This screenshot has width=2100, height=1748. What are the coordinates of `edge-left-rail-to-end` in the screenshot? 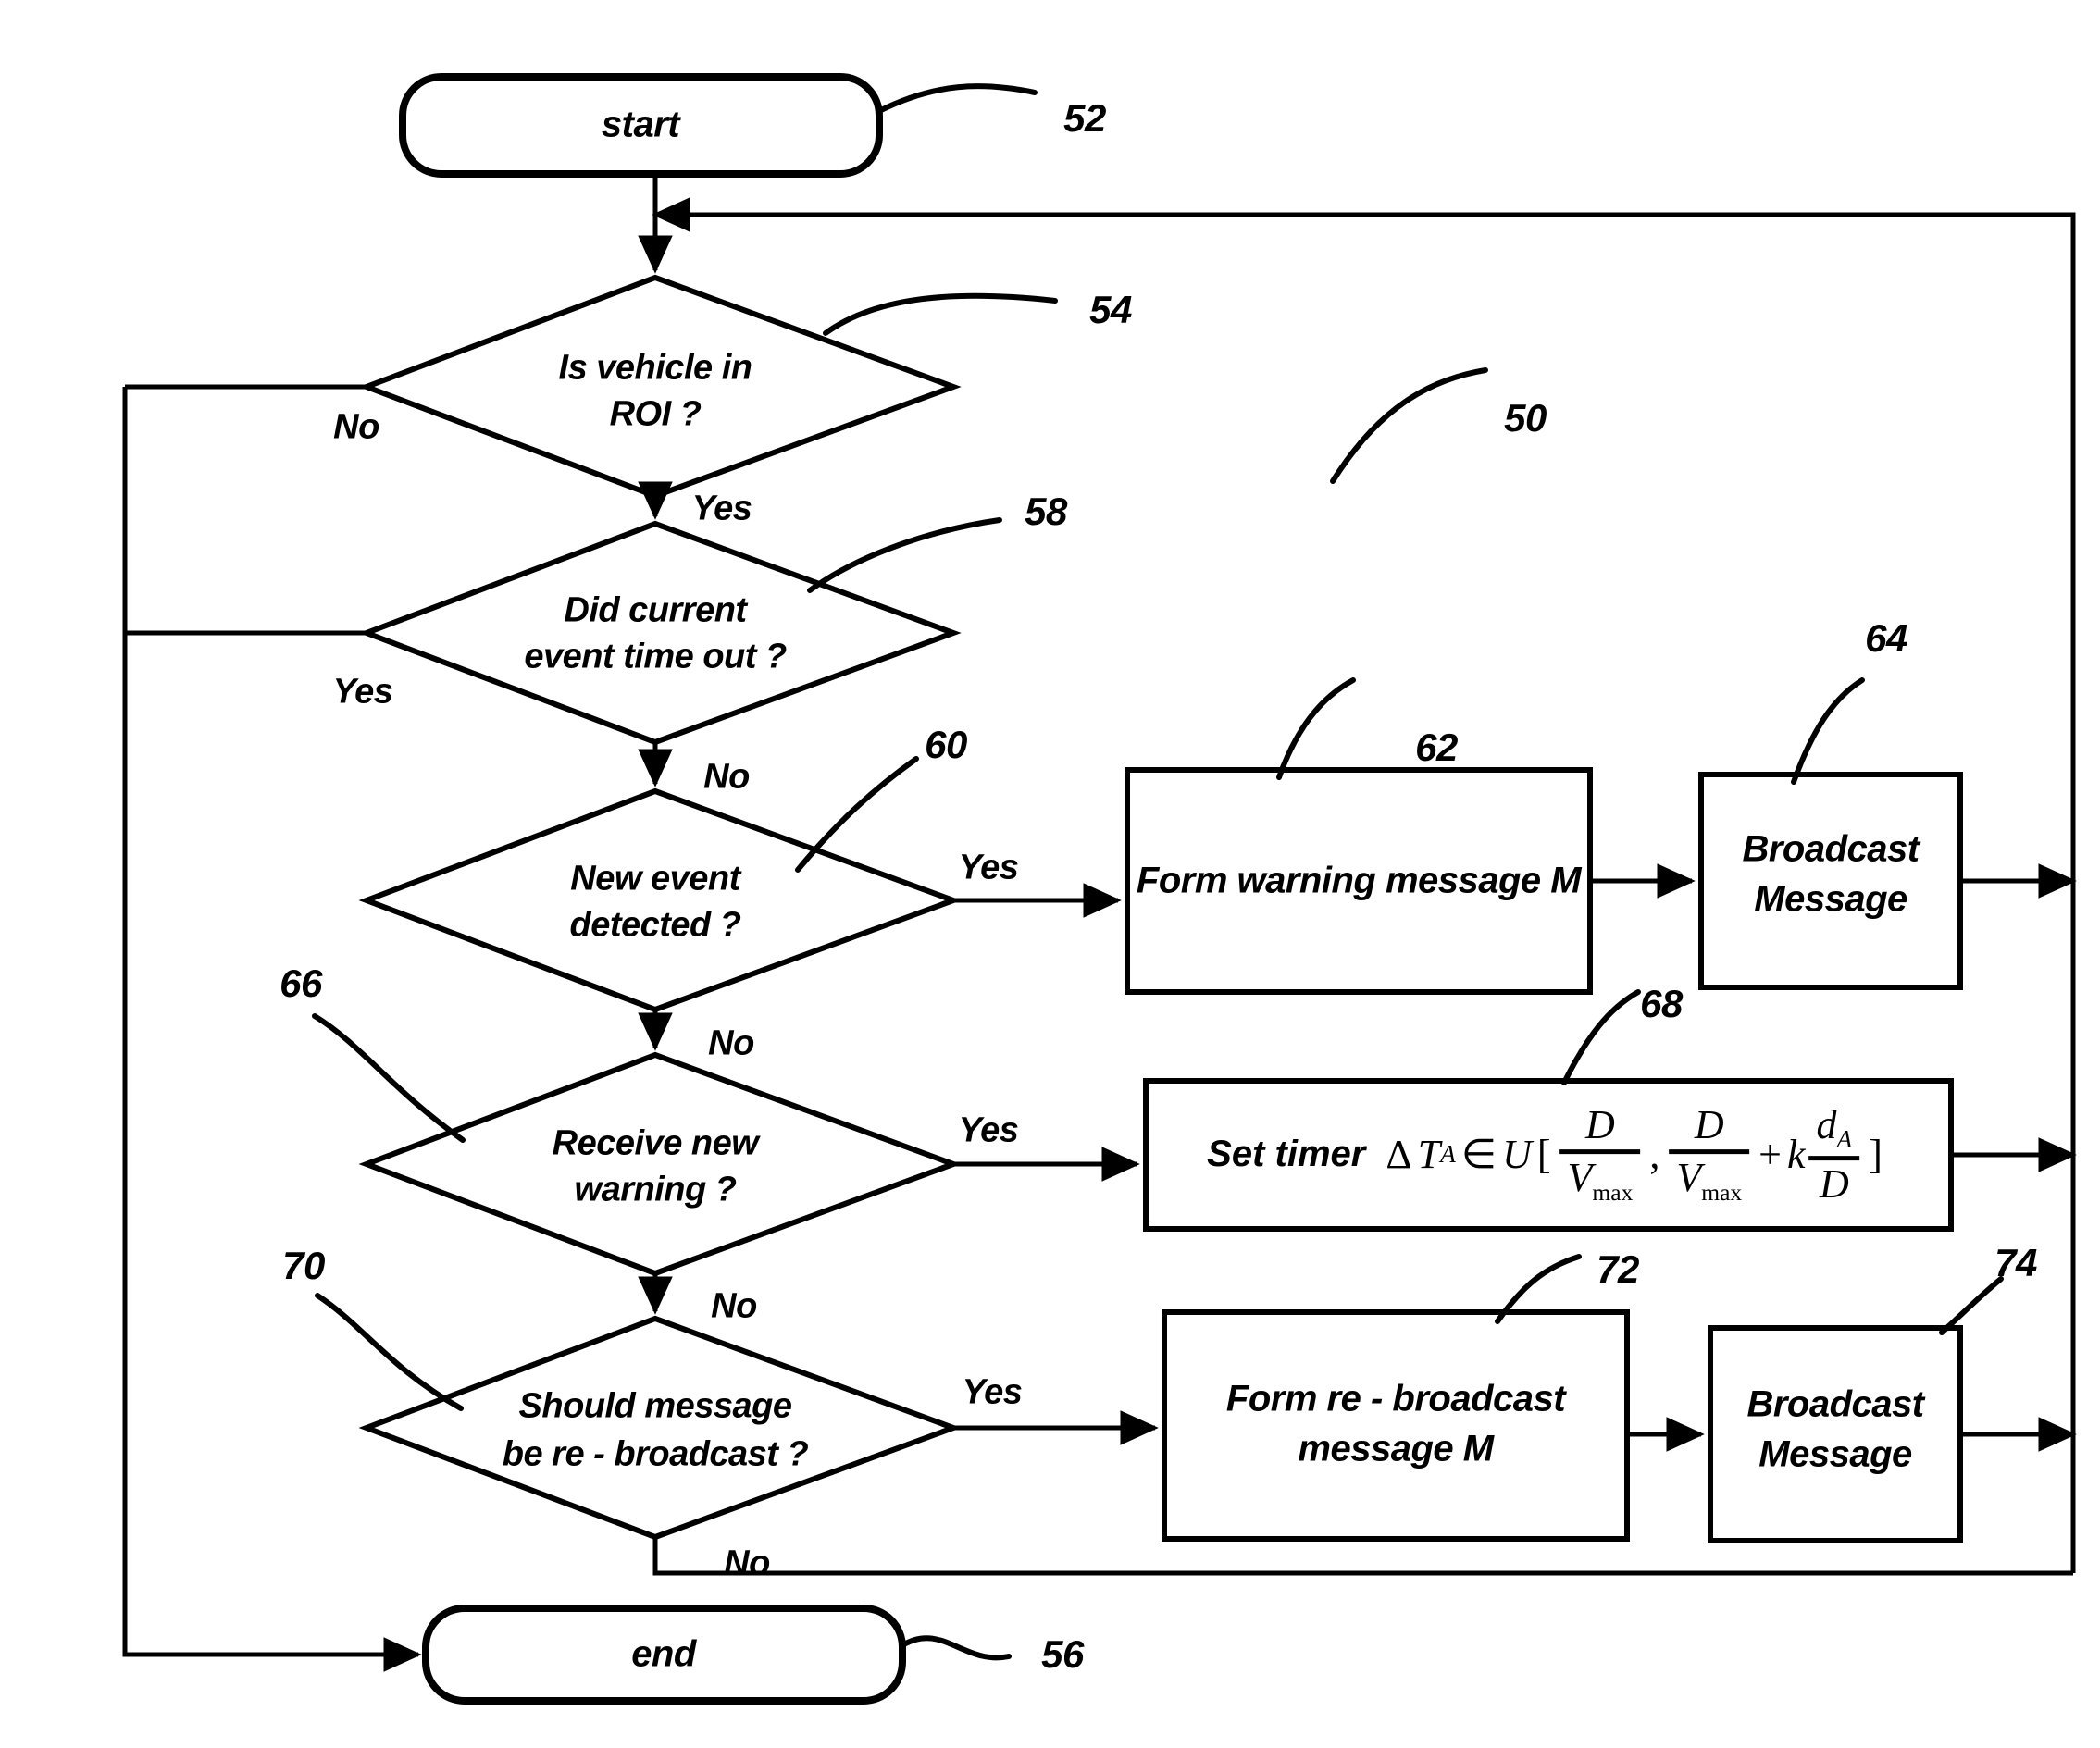 It's located at (272, 1029).